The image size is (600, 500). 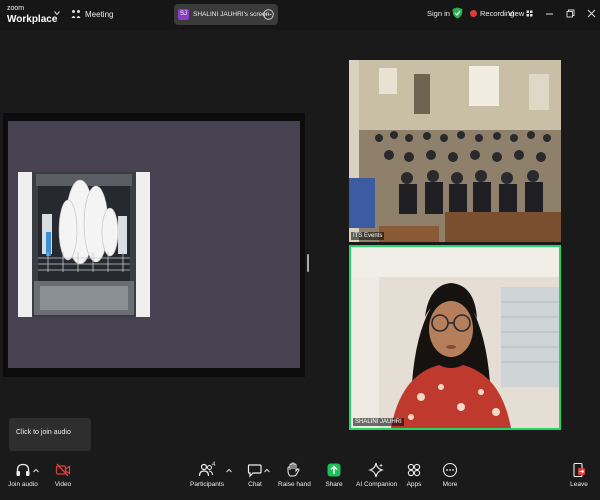 What do you see at coordinates (99, 14) in the screenshot?
I see `meeting-label: Meeting` at bounding box center [99, 14].